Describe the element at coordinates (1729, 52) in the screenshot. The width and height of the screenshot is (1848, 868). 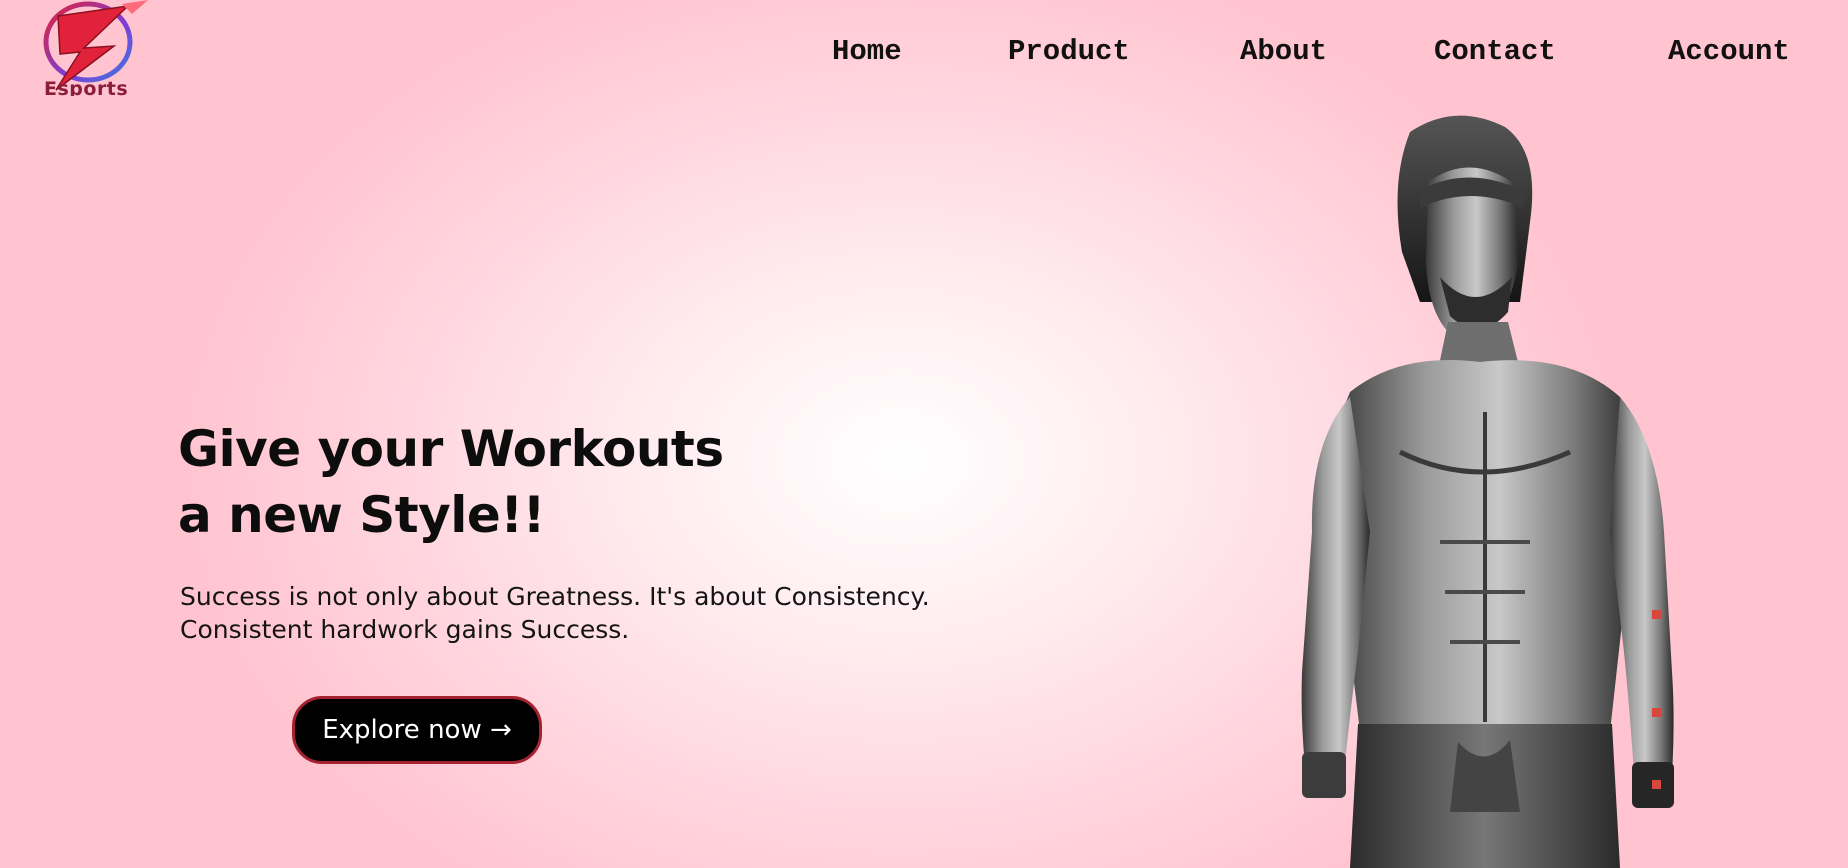
I see `nav-account: Account` at that location.